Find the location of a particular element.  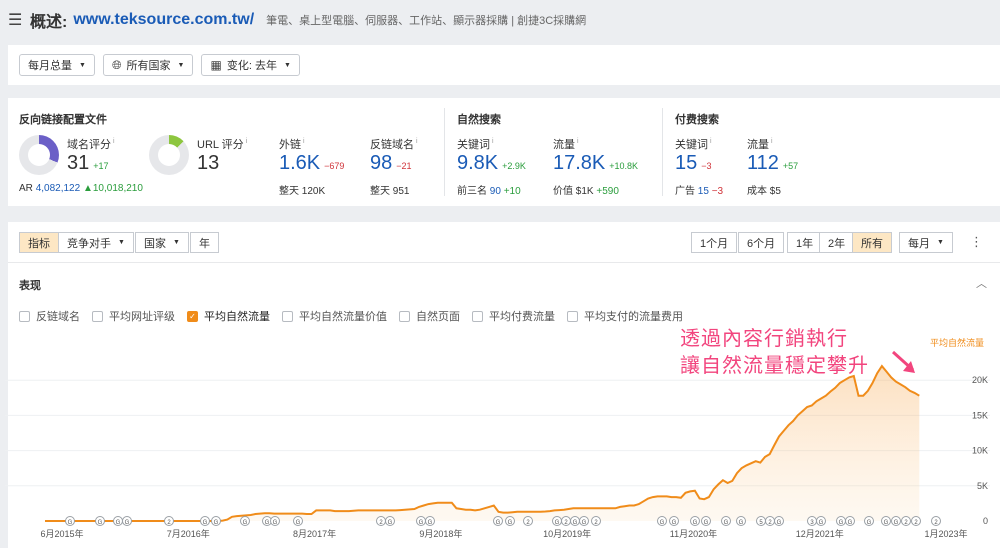

x-tick-label: 6月2015年 is located at coordinates (61, 533).